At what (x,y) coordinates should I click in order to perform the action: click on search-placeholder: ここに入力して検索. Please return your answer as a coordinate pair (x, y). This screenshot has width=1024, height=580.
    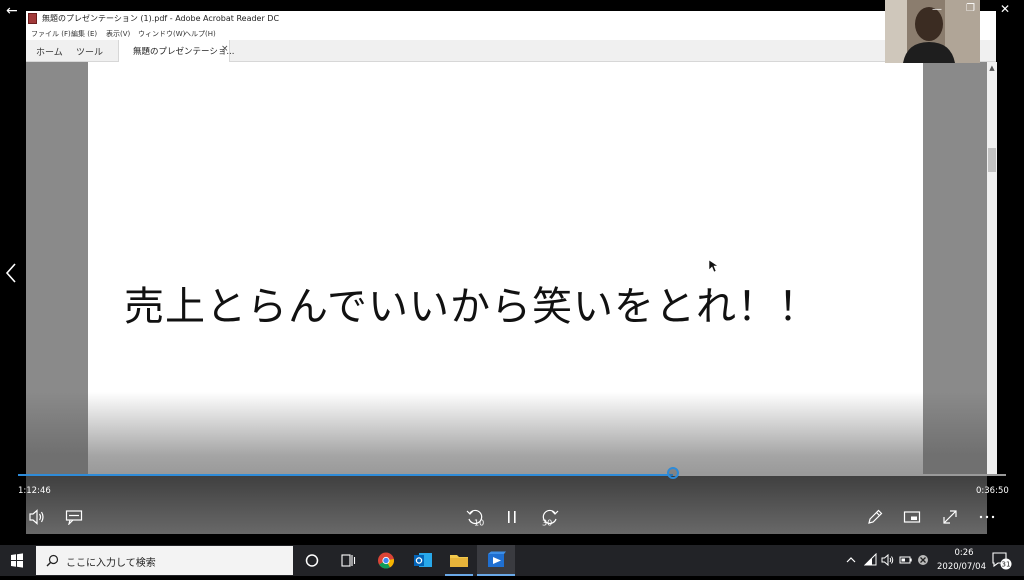
    Looking at the image, I should click on (111, 563).